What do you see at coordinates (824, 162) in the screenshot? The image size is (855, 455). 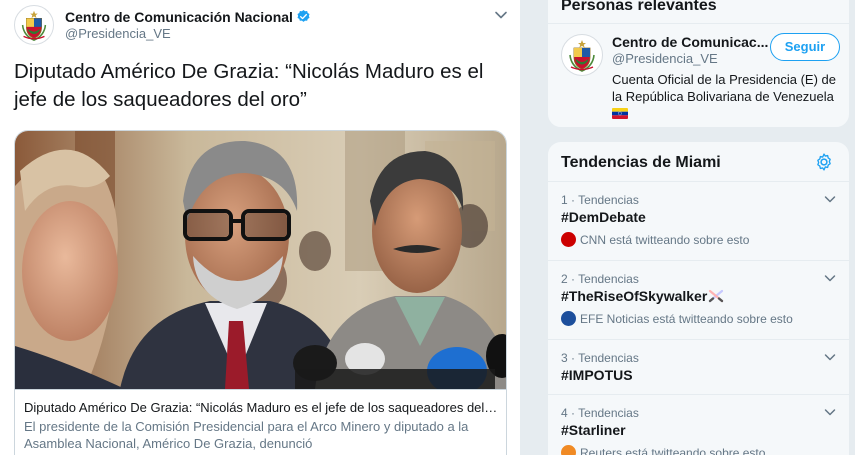 I see `gear-icon` at bounding box center [824, 162].